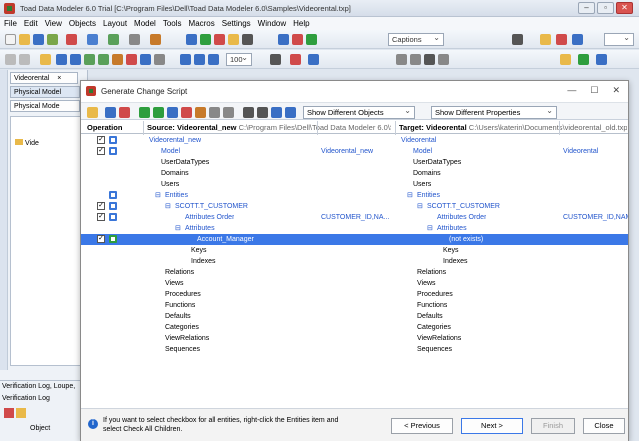  I want to click on group-icon, so click(262, 112).